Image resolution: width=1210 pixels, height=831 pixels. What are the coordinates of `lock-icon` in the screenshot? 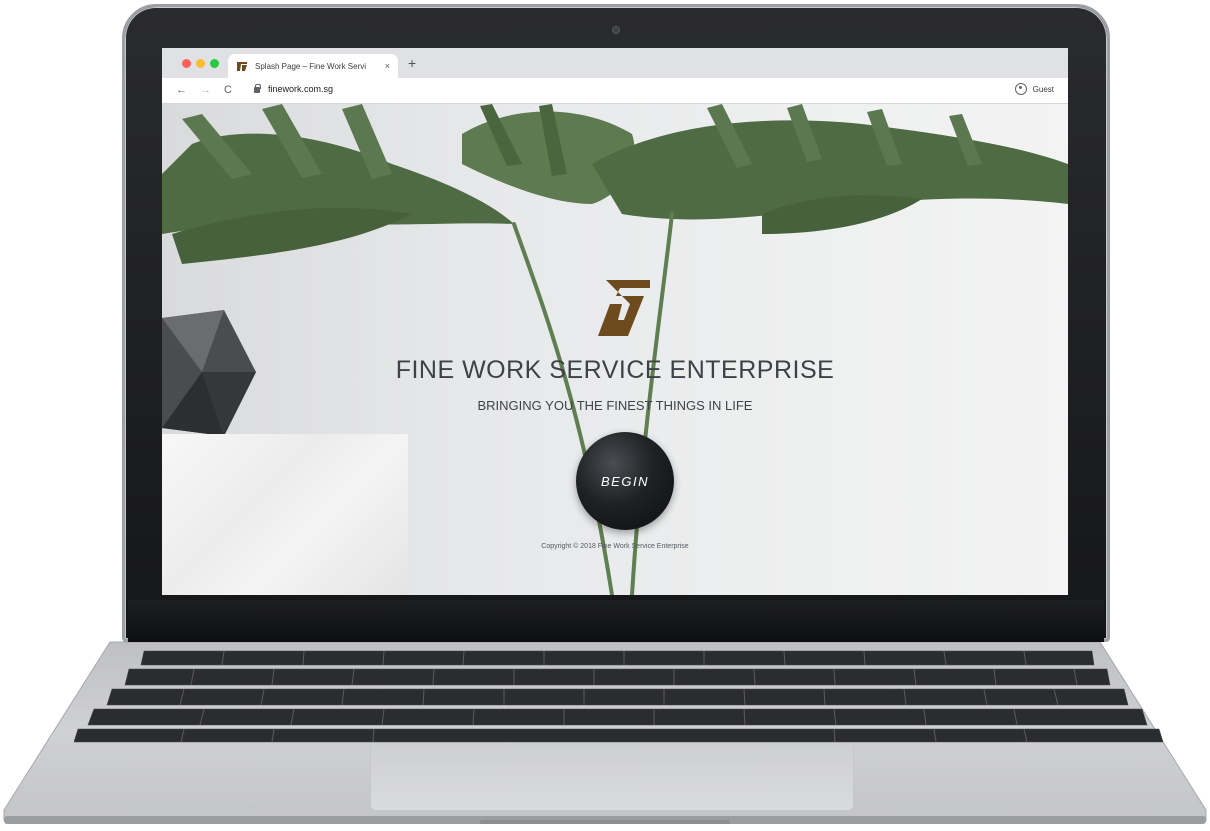 It's located at (257, 88).